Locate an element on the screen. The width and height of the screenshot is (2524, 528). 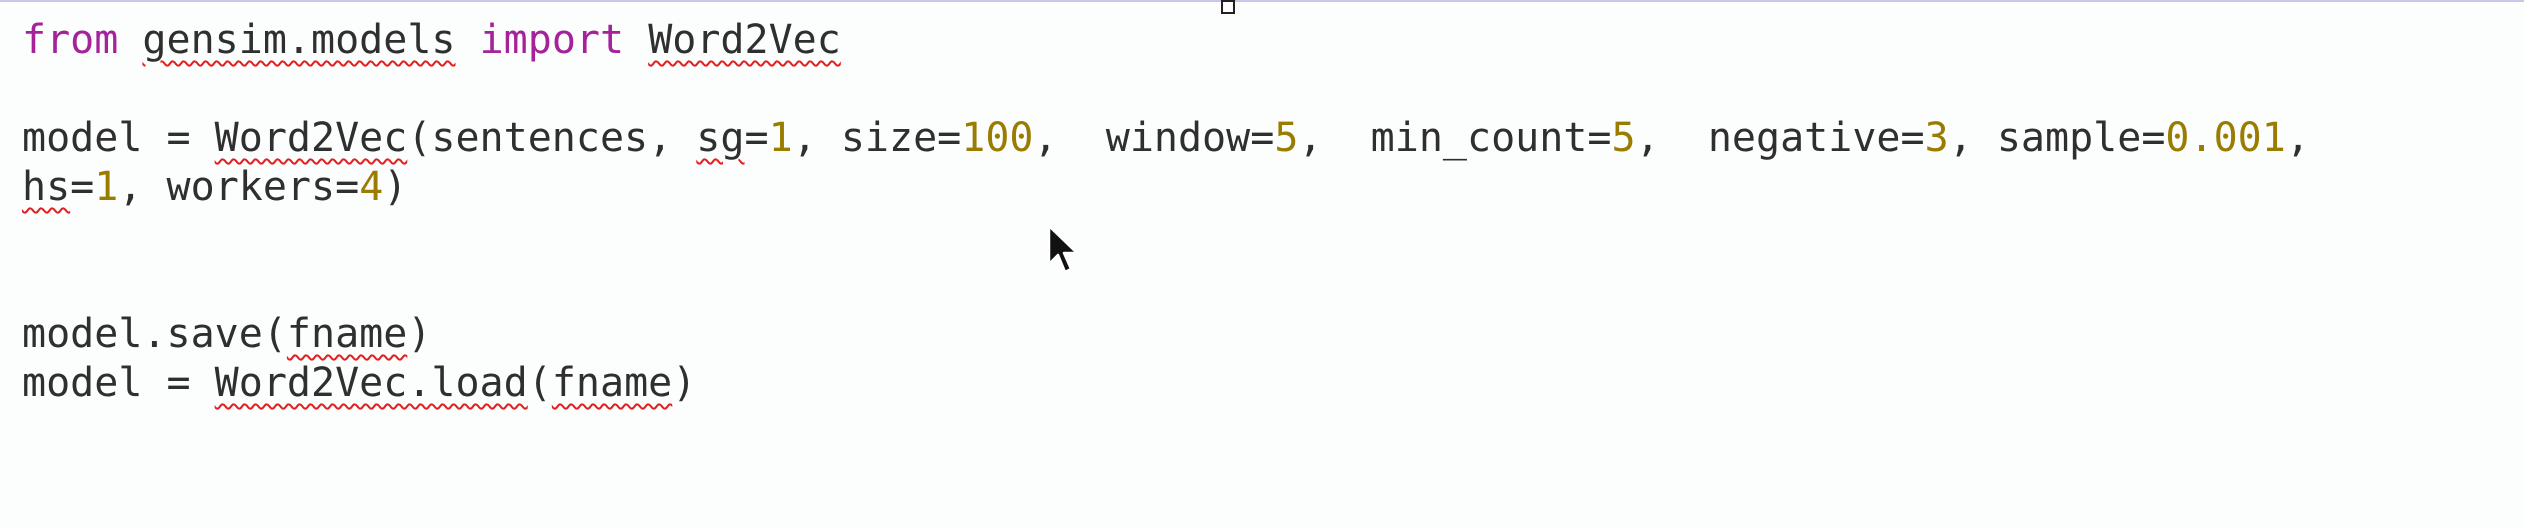
code-spellcheck-token: gensim.models is located at coordinates (299, 40).